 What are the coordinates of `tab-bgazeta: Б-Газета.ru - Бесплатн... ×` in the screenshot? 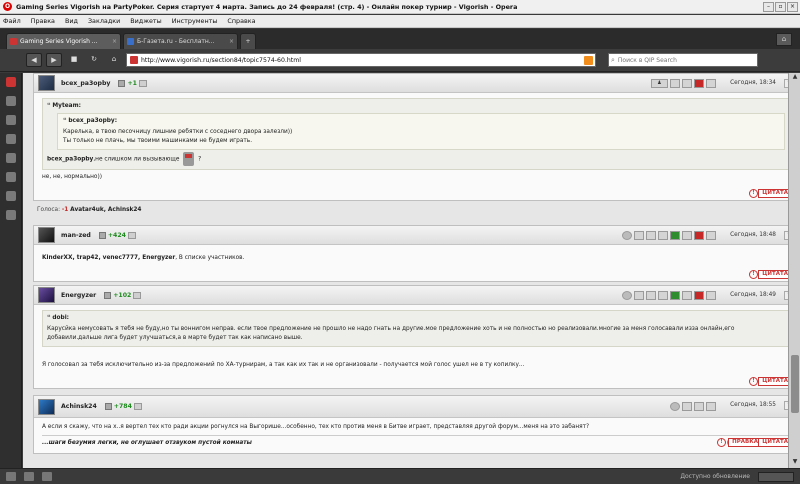 It's located at (180, 41).